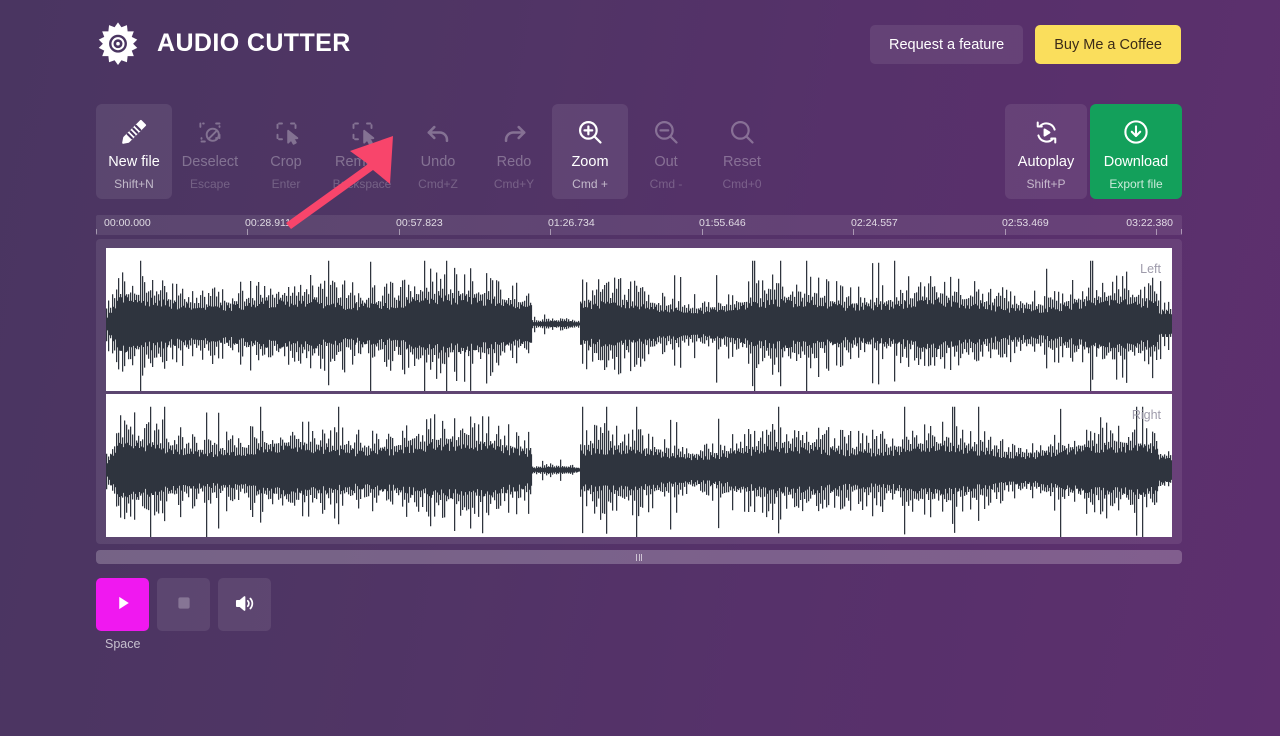 The height and width of the screenshot is (736, 1280). What do you see at coordinates (571, 223) in the screenshot?
I see `ruler-tick: 01:26.734` at bounding box center [571, 223].